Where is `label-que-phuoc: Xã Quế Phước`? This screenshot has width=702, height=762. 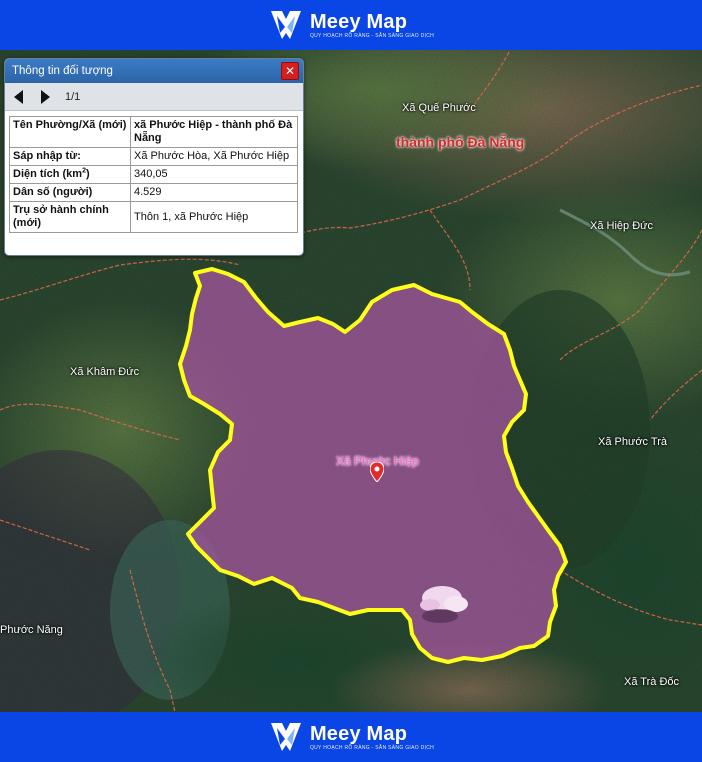 label-que-phuoc: Xã Quế Phước is located at coordinates (439, 108).